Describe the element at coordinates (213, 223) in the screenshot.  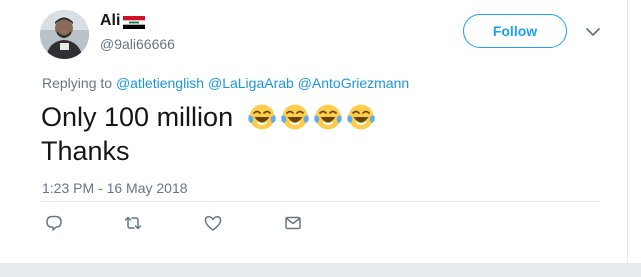
I see `like-icon` at that location.